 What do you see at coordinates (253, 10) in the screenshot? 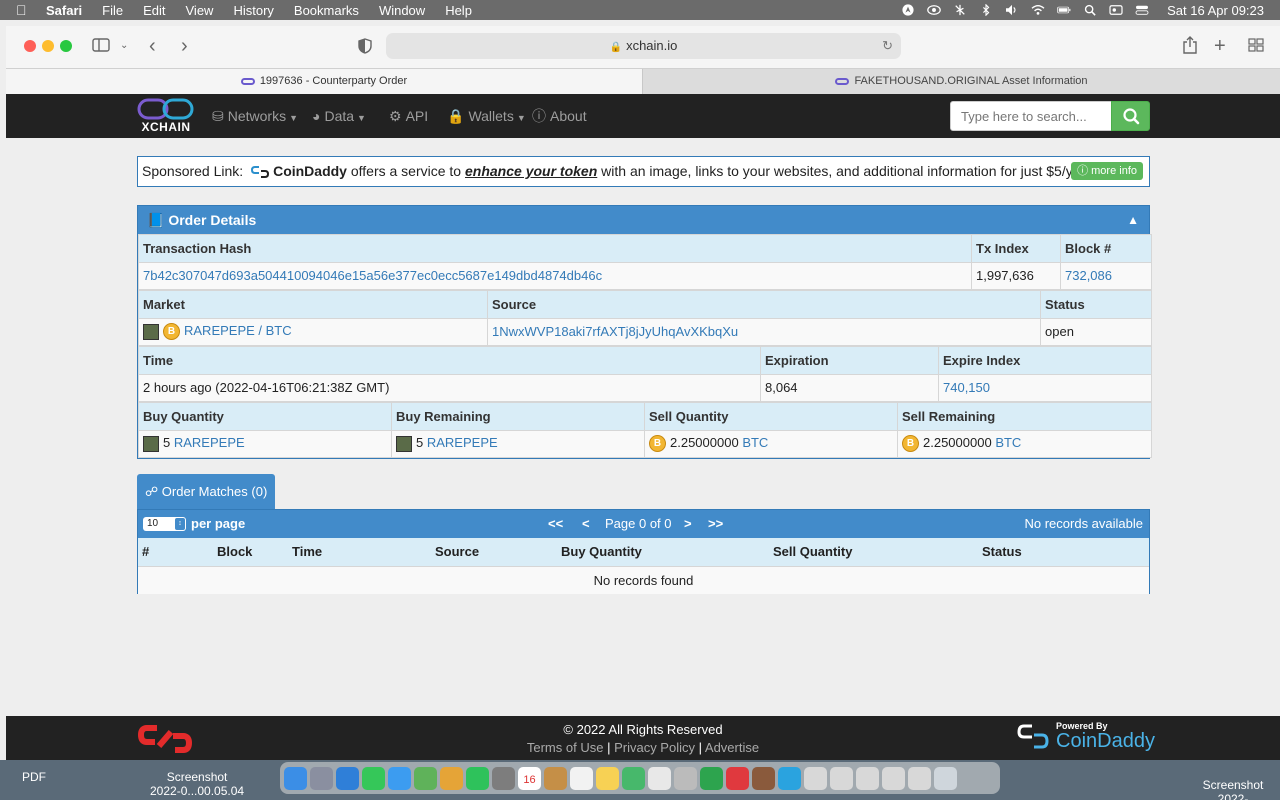
I see `menu-history: History` at bounding box center [253, 10].